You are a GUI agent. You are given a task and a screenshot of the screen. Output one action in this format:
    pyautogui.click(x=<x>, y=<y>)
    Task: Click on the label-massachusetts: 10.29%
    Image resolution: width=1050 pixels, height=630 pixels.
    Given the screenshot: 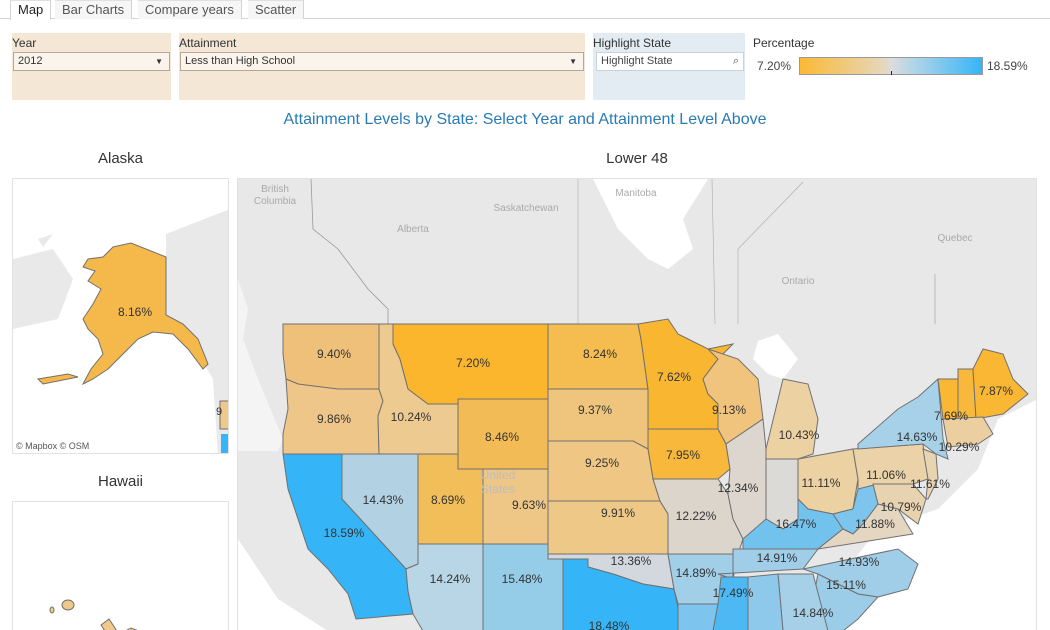 What is the action you would take?
    pyautogui.click(x=959, y=447)
    